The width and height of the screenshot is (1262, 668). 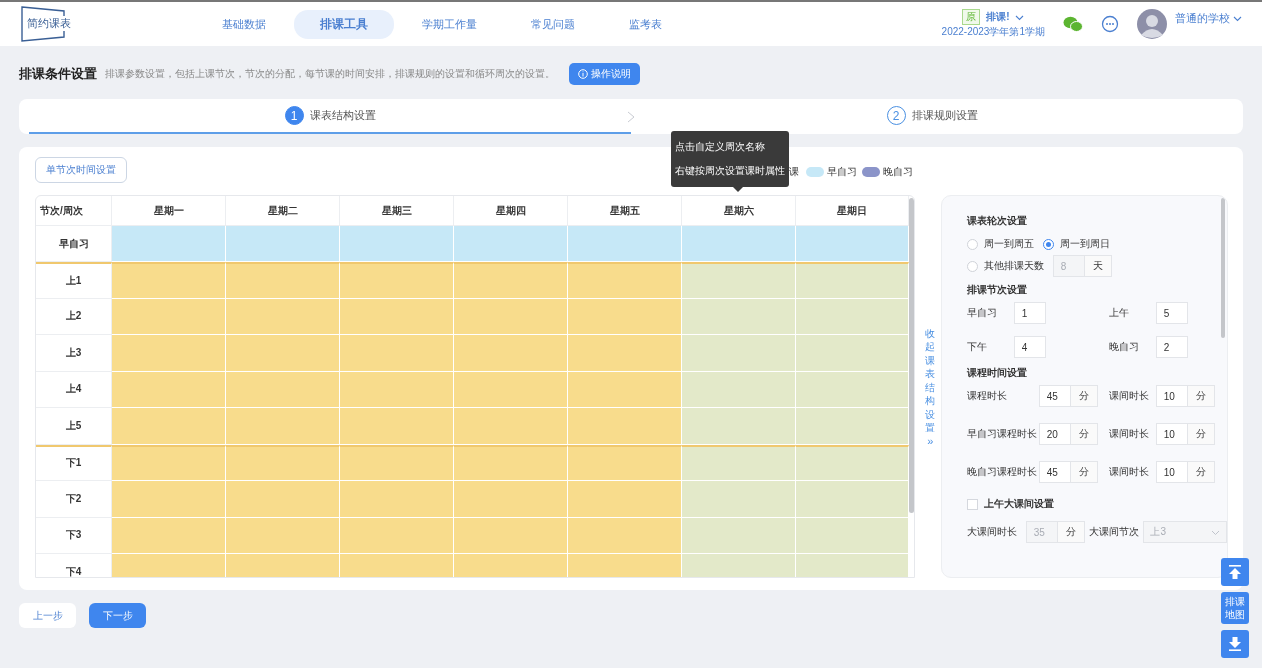 I want to click on section-title: 排课节次设置, so click(x=997, y=290).